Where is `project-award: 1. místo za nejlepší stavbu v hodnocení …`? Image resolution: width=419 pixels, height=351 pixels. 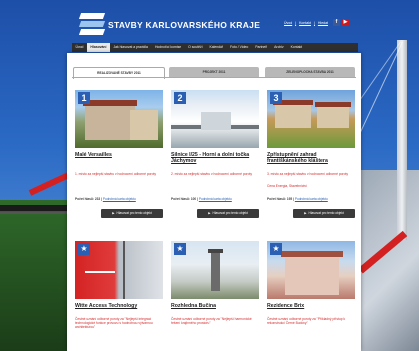 project-award: 1. místo za nejlepší stavbu v hodnocení … is located at coordinates (116, 174).